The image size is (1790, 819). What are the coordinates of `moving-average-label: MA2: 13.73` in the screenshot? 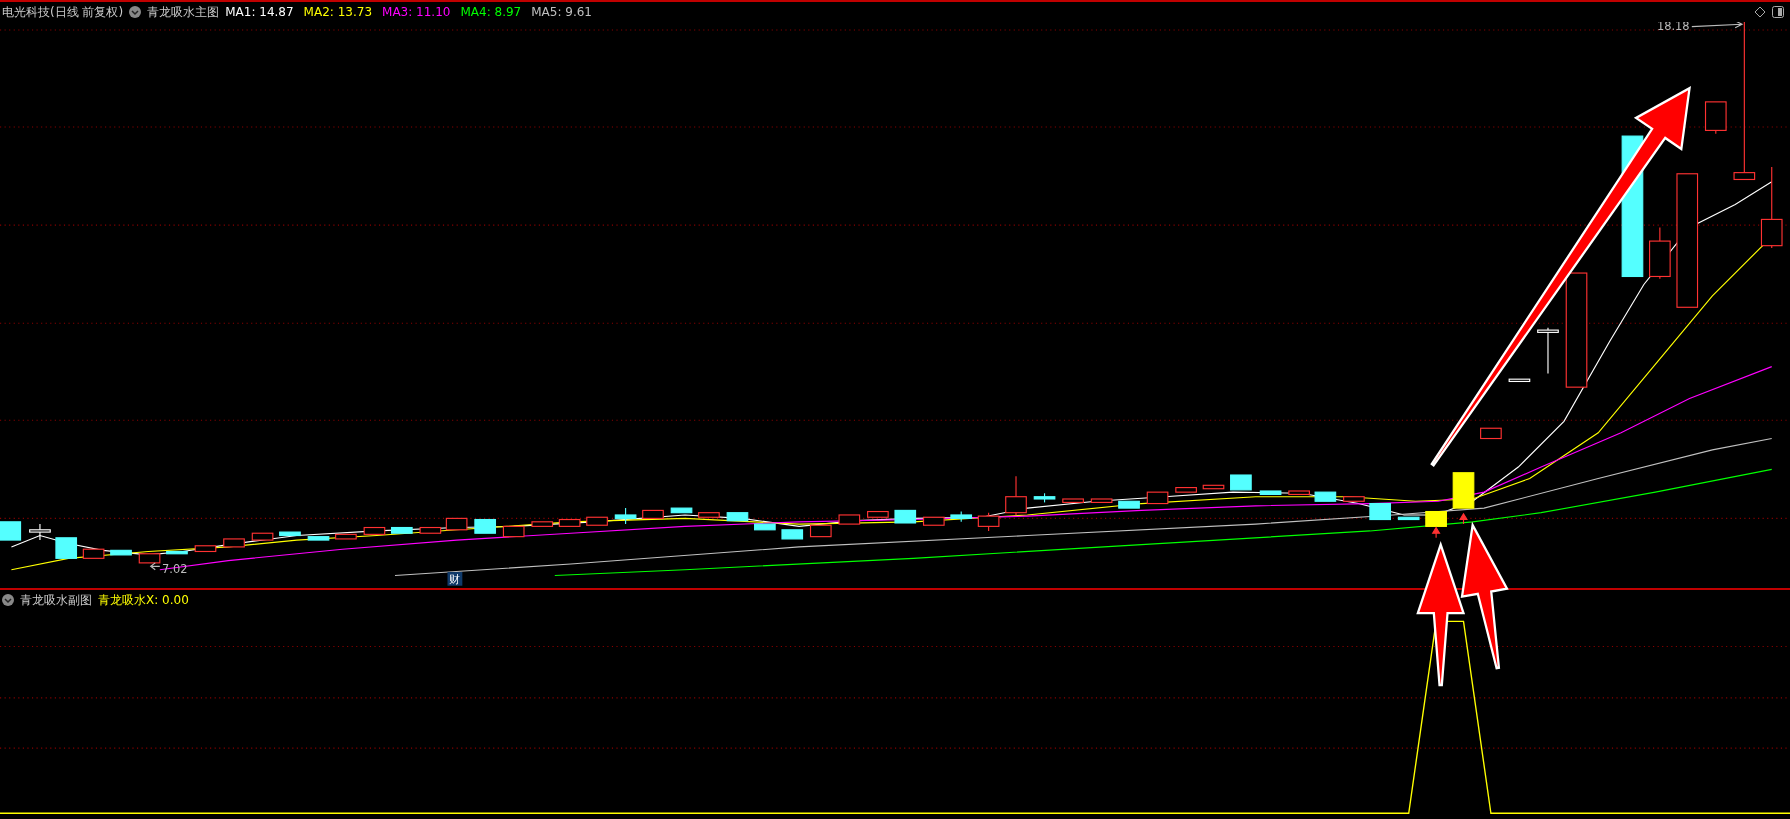 It's located at (338, 12).